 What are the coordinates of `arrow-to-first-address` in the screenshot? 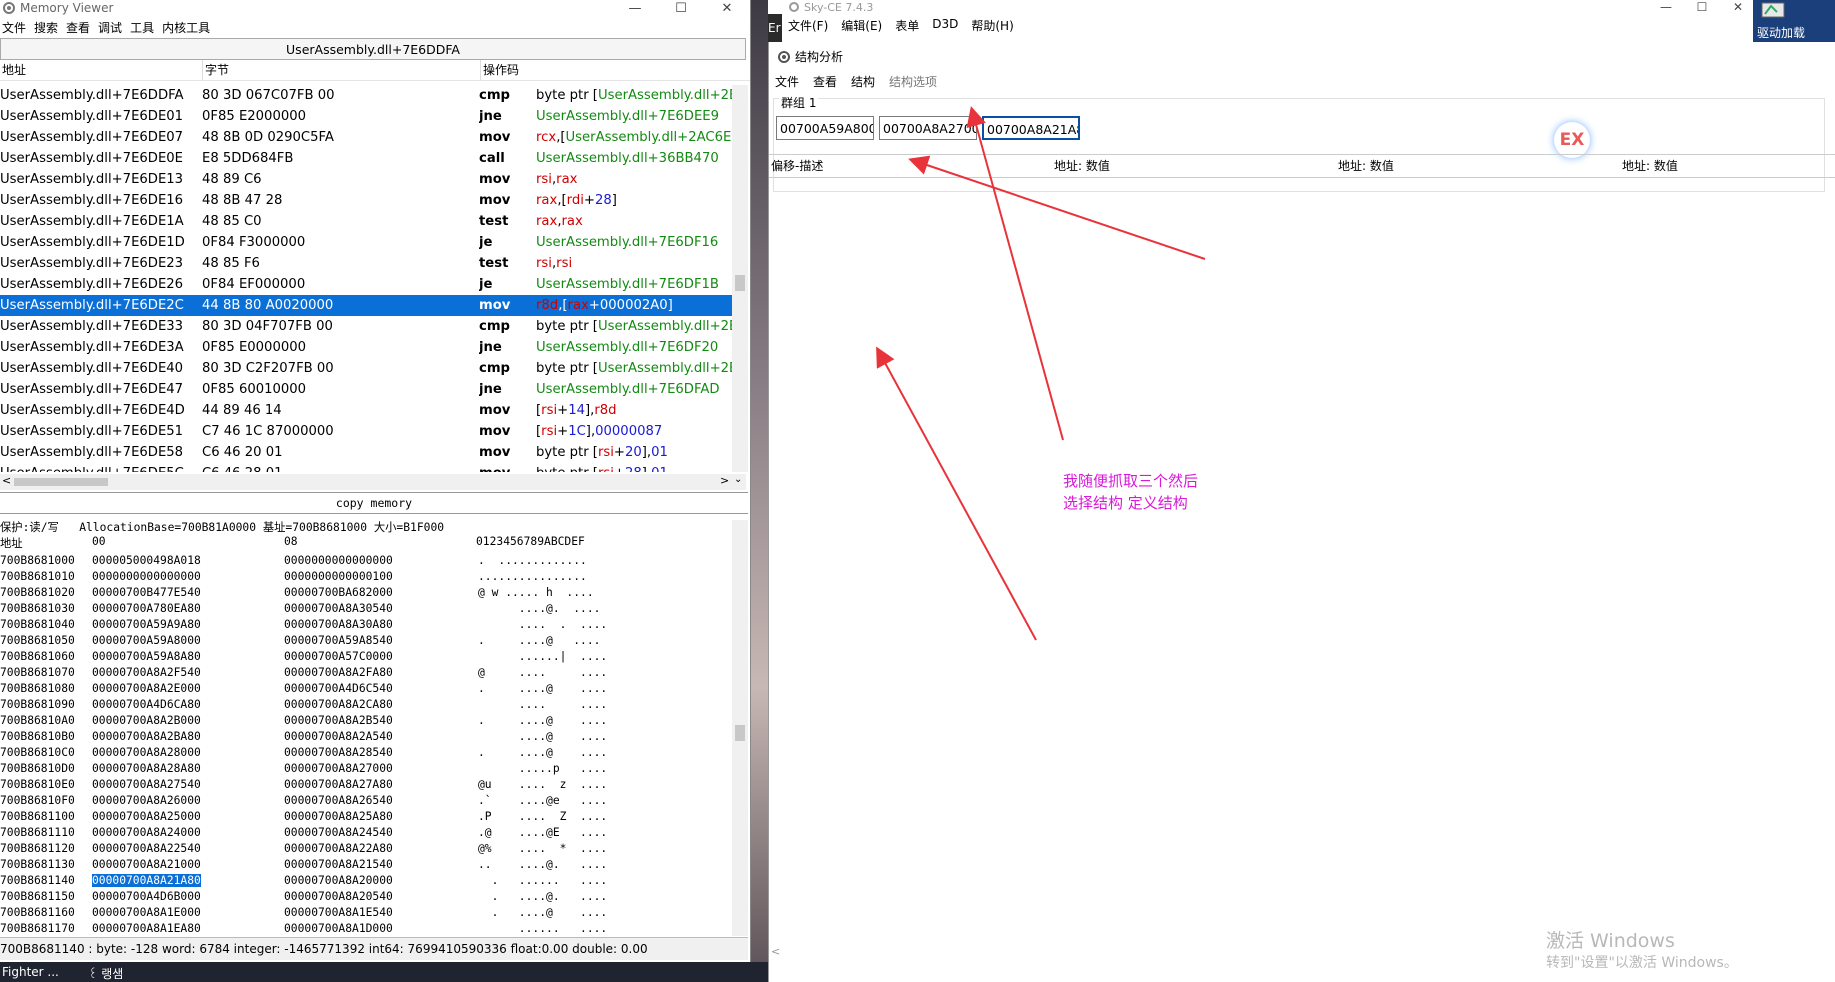 It's located at (1057, 207).